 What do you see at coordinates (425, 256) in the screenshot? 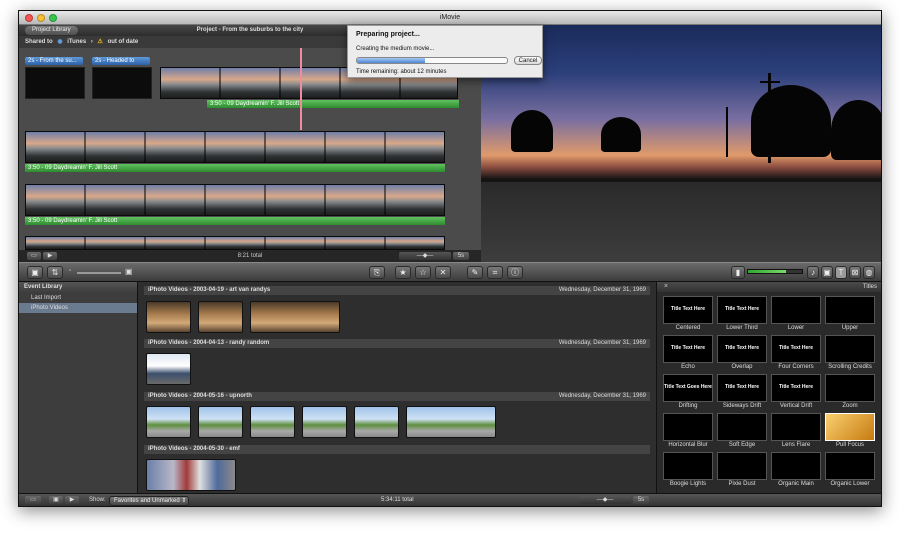
I see `project-zoom-slider: —◆—` at bounding box center [425, 256].